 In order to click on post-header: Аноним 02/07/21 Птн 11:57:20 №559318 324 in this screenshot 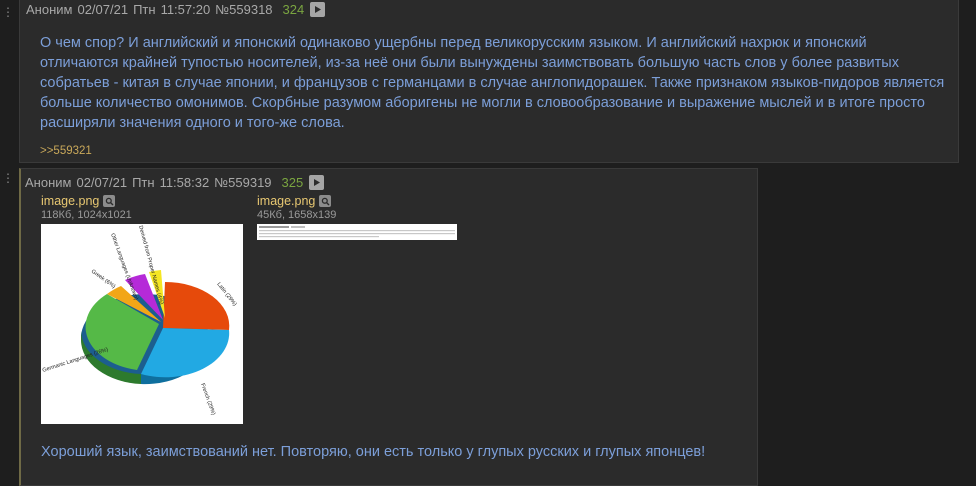, I will do `click(176, 9)`.